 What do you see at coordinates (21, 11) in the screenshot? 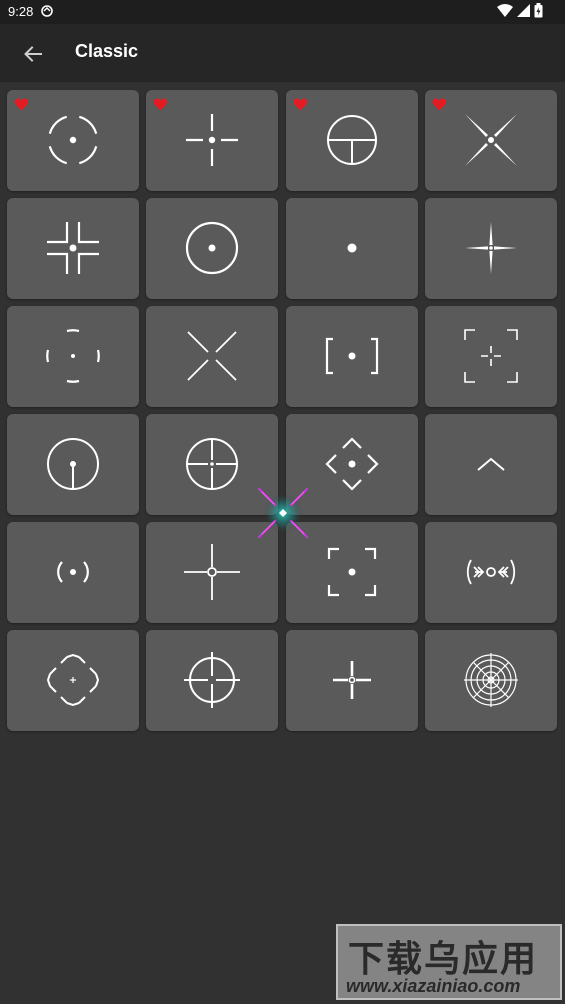
I see `status-time: 9:28` at bounding box center [21, 11].